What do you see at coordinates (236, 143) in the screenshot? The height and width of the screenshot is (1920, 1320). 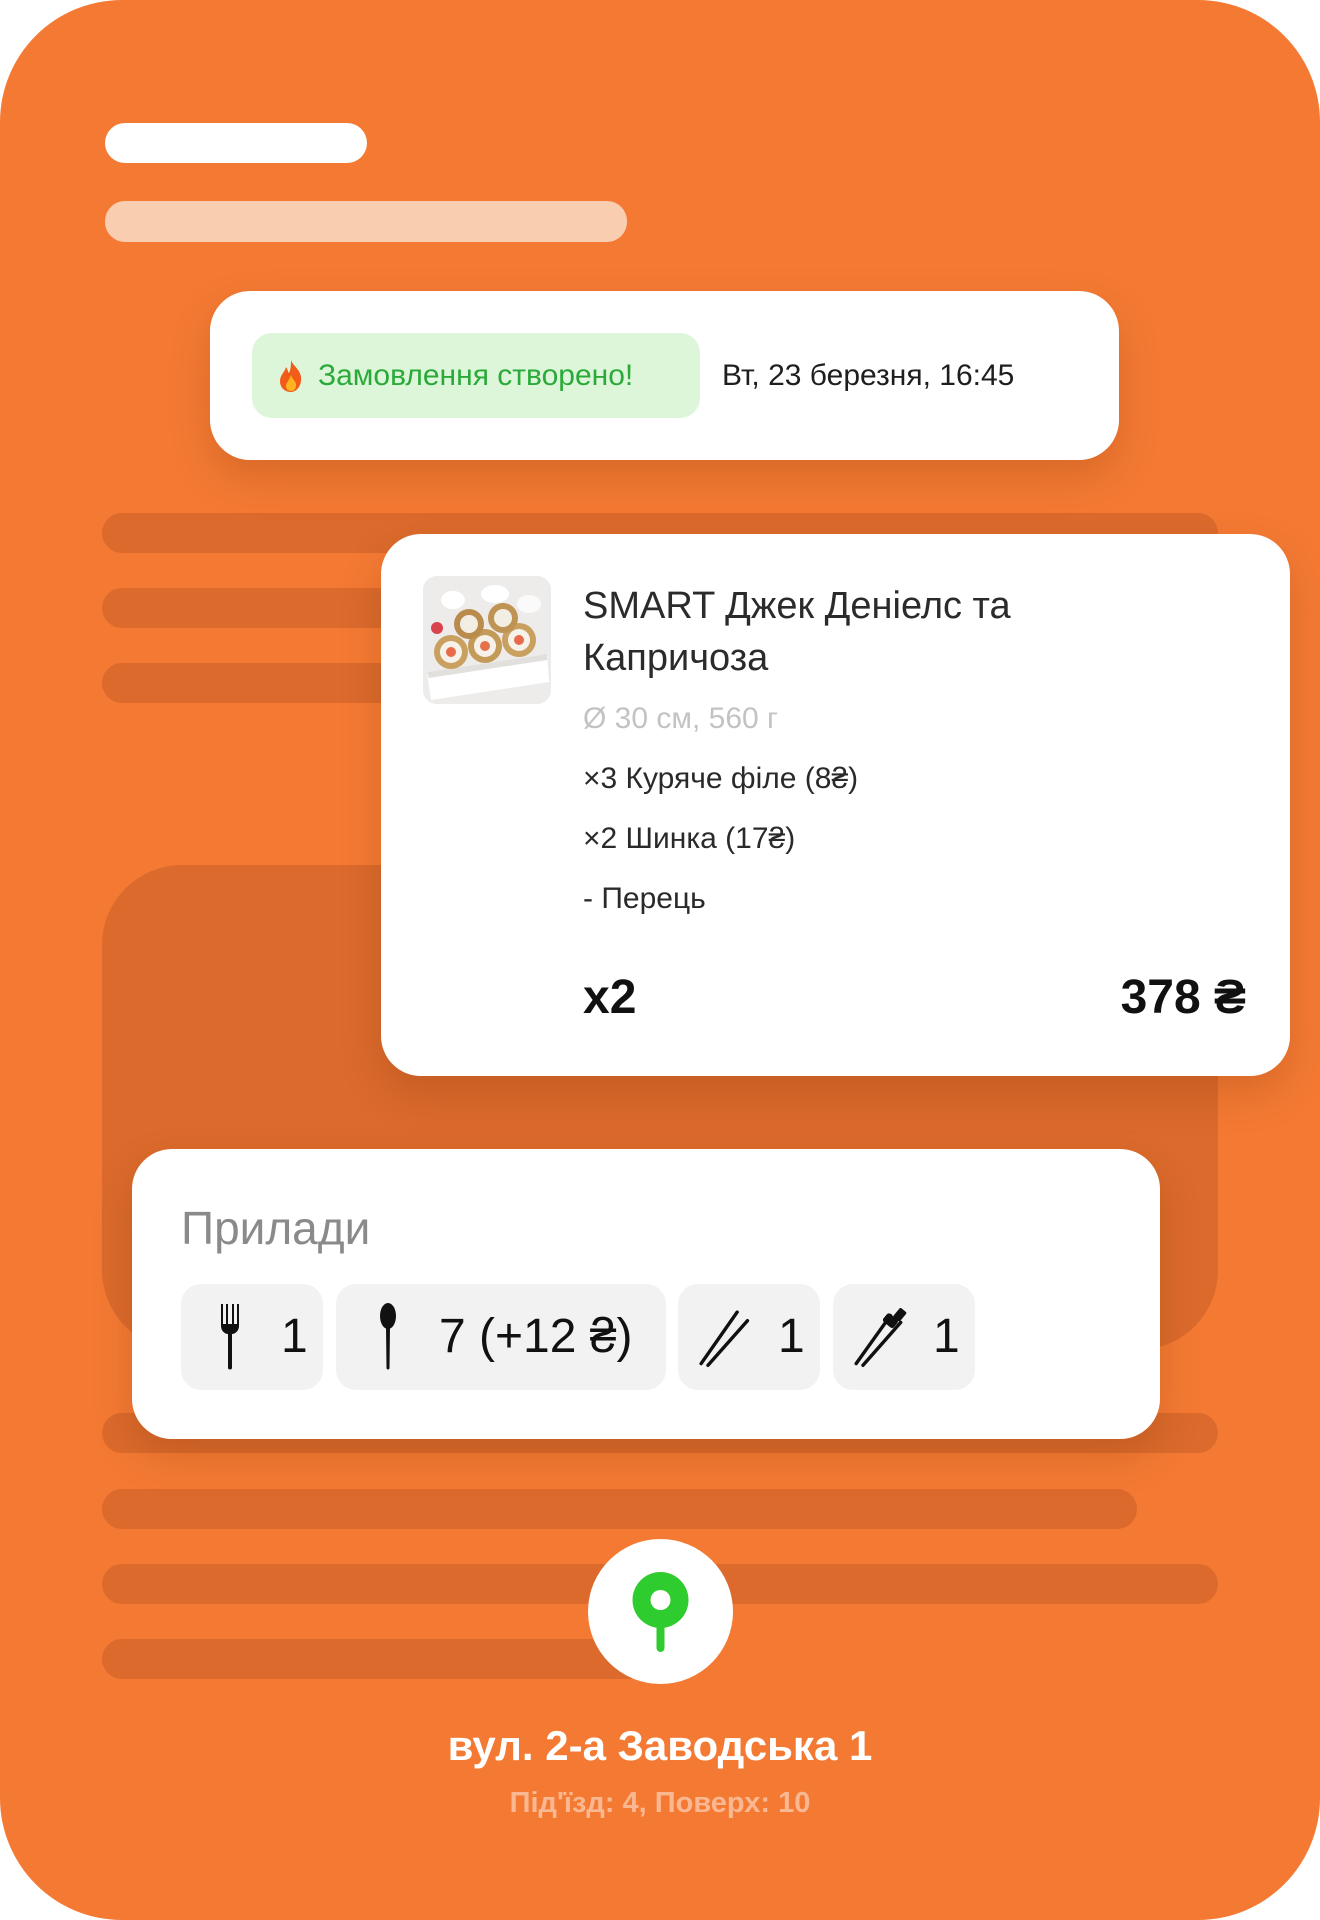 I see `skeleton-title-bar` at bounding box center [236, 143].